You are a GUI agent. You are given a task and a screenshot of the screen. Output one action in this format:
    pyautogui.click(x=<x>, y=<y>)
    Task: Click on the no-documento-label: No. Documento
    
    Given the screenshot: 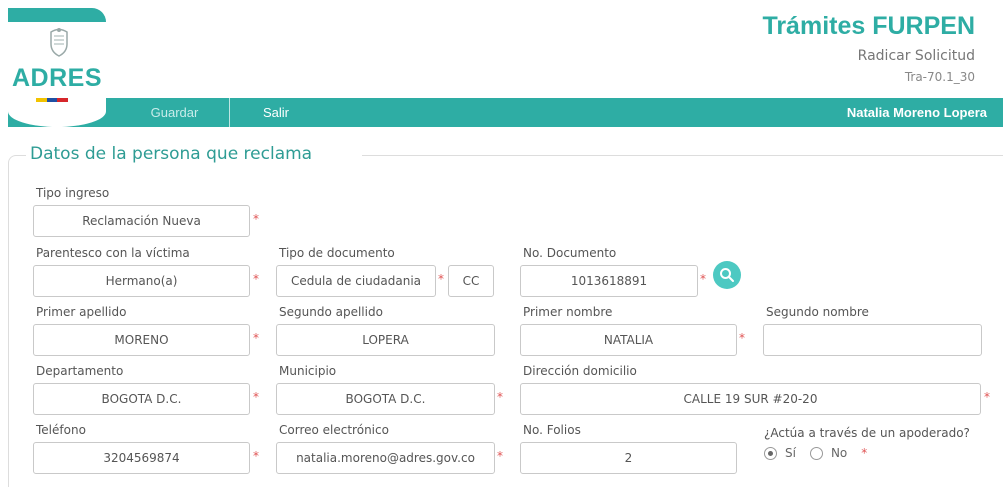 What is the action you would take?
    pyautogui.click(x=570, y=253)
    